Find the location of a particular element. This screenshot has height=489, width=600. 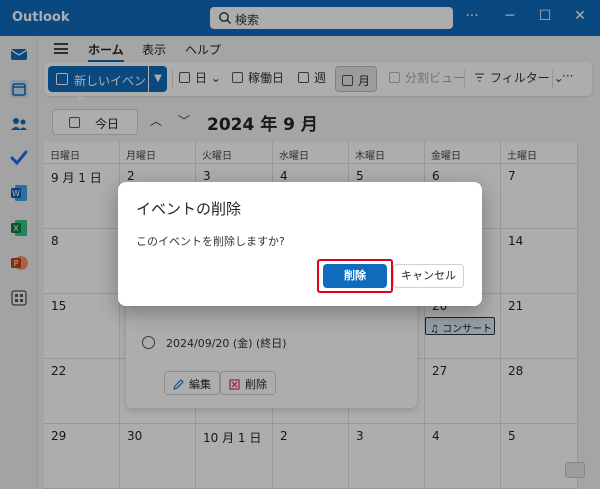

dialog-message: このイベントを削除しますか? is located at coordinates (210, 241).